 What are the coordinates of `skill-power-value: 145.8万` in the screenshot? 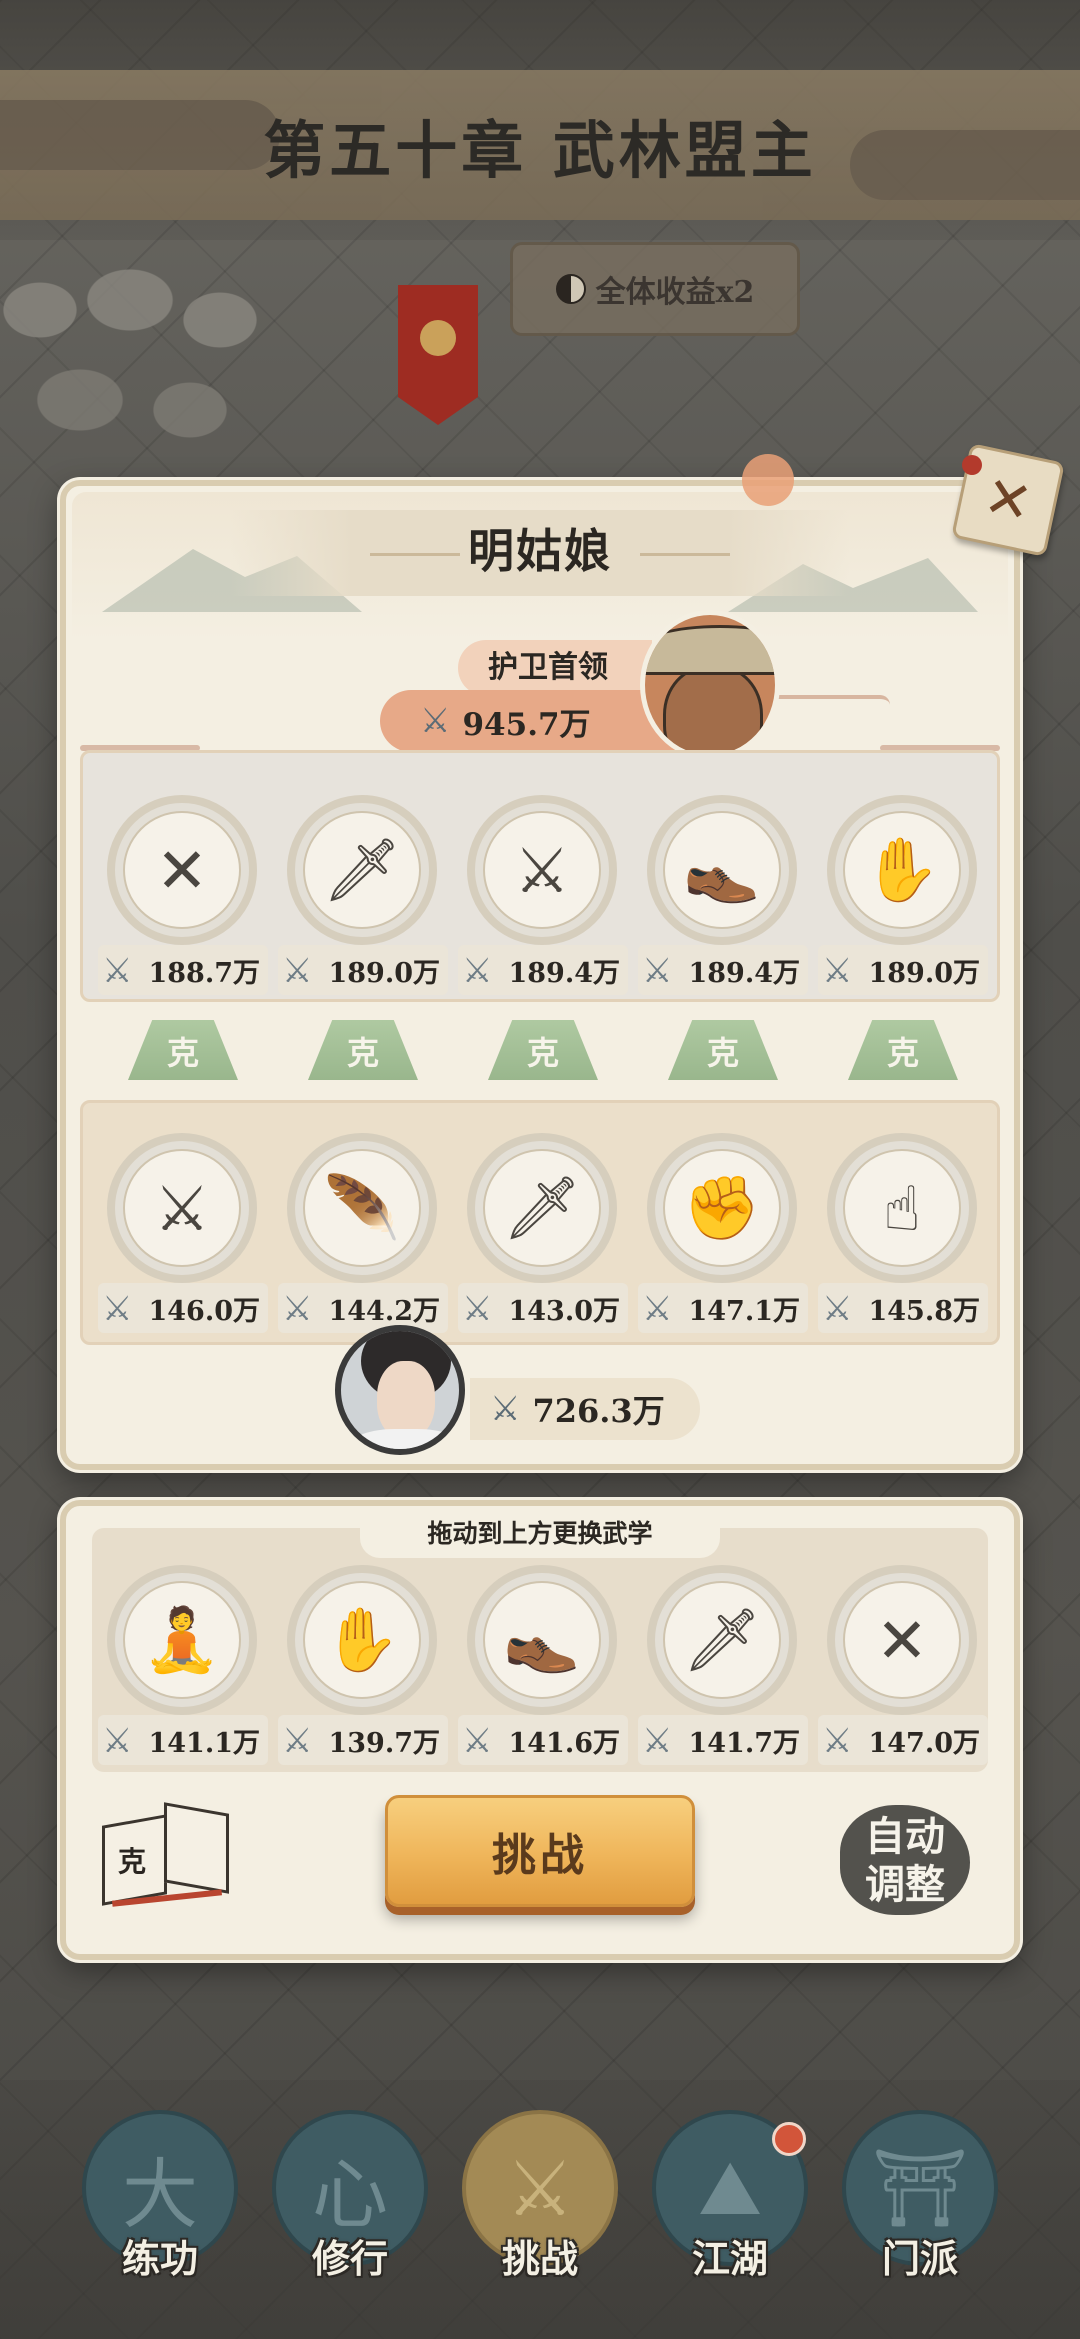 It's located at (924, 1311).